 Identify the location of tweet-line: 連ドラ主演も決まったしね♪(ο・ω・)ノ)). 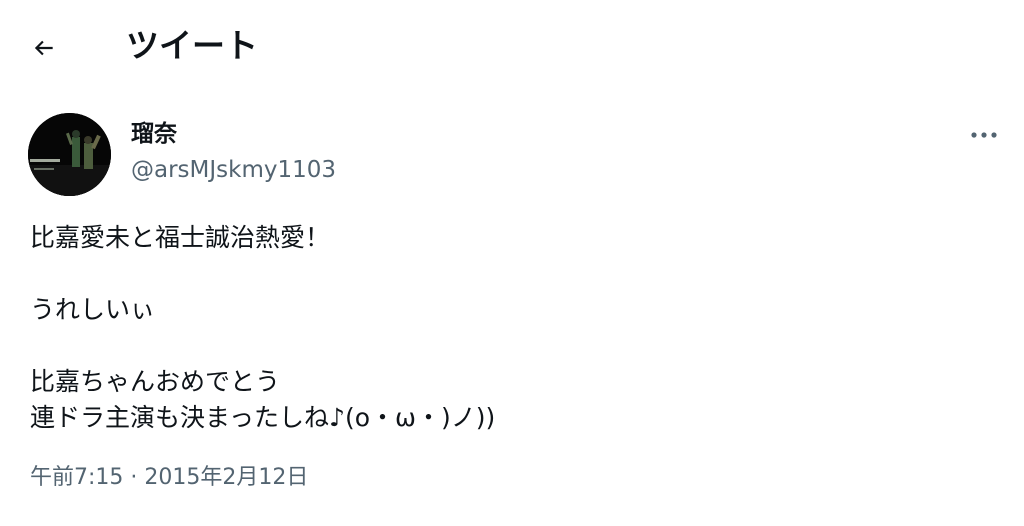
(263, 417).